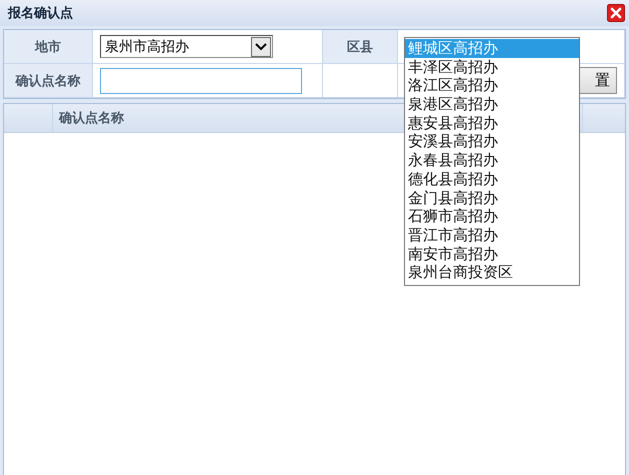 The width and height of the screenshot is (629, 475). Describe the element at coordinates (492, 272) in the screenshot. I see `dropdown-option: 泉州台商投资区` at that location.